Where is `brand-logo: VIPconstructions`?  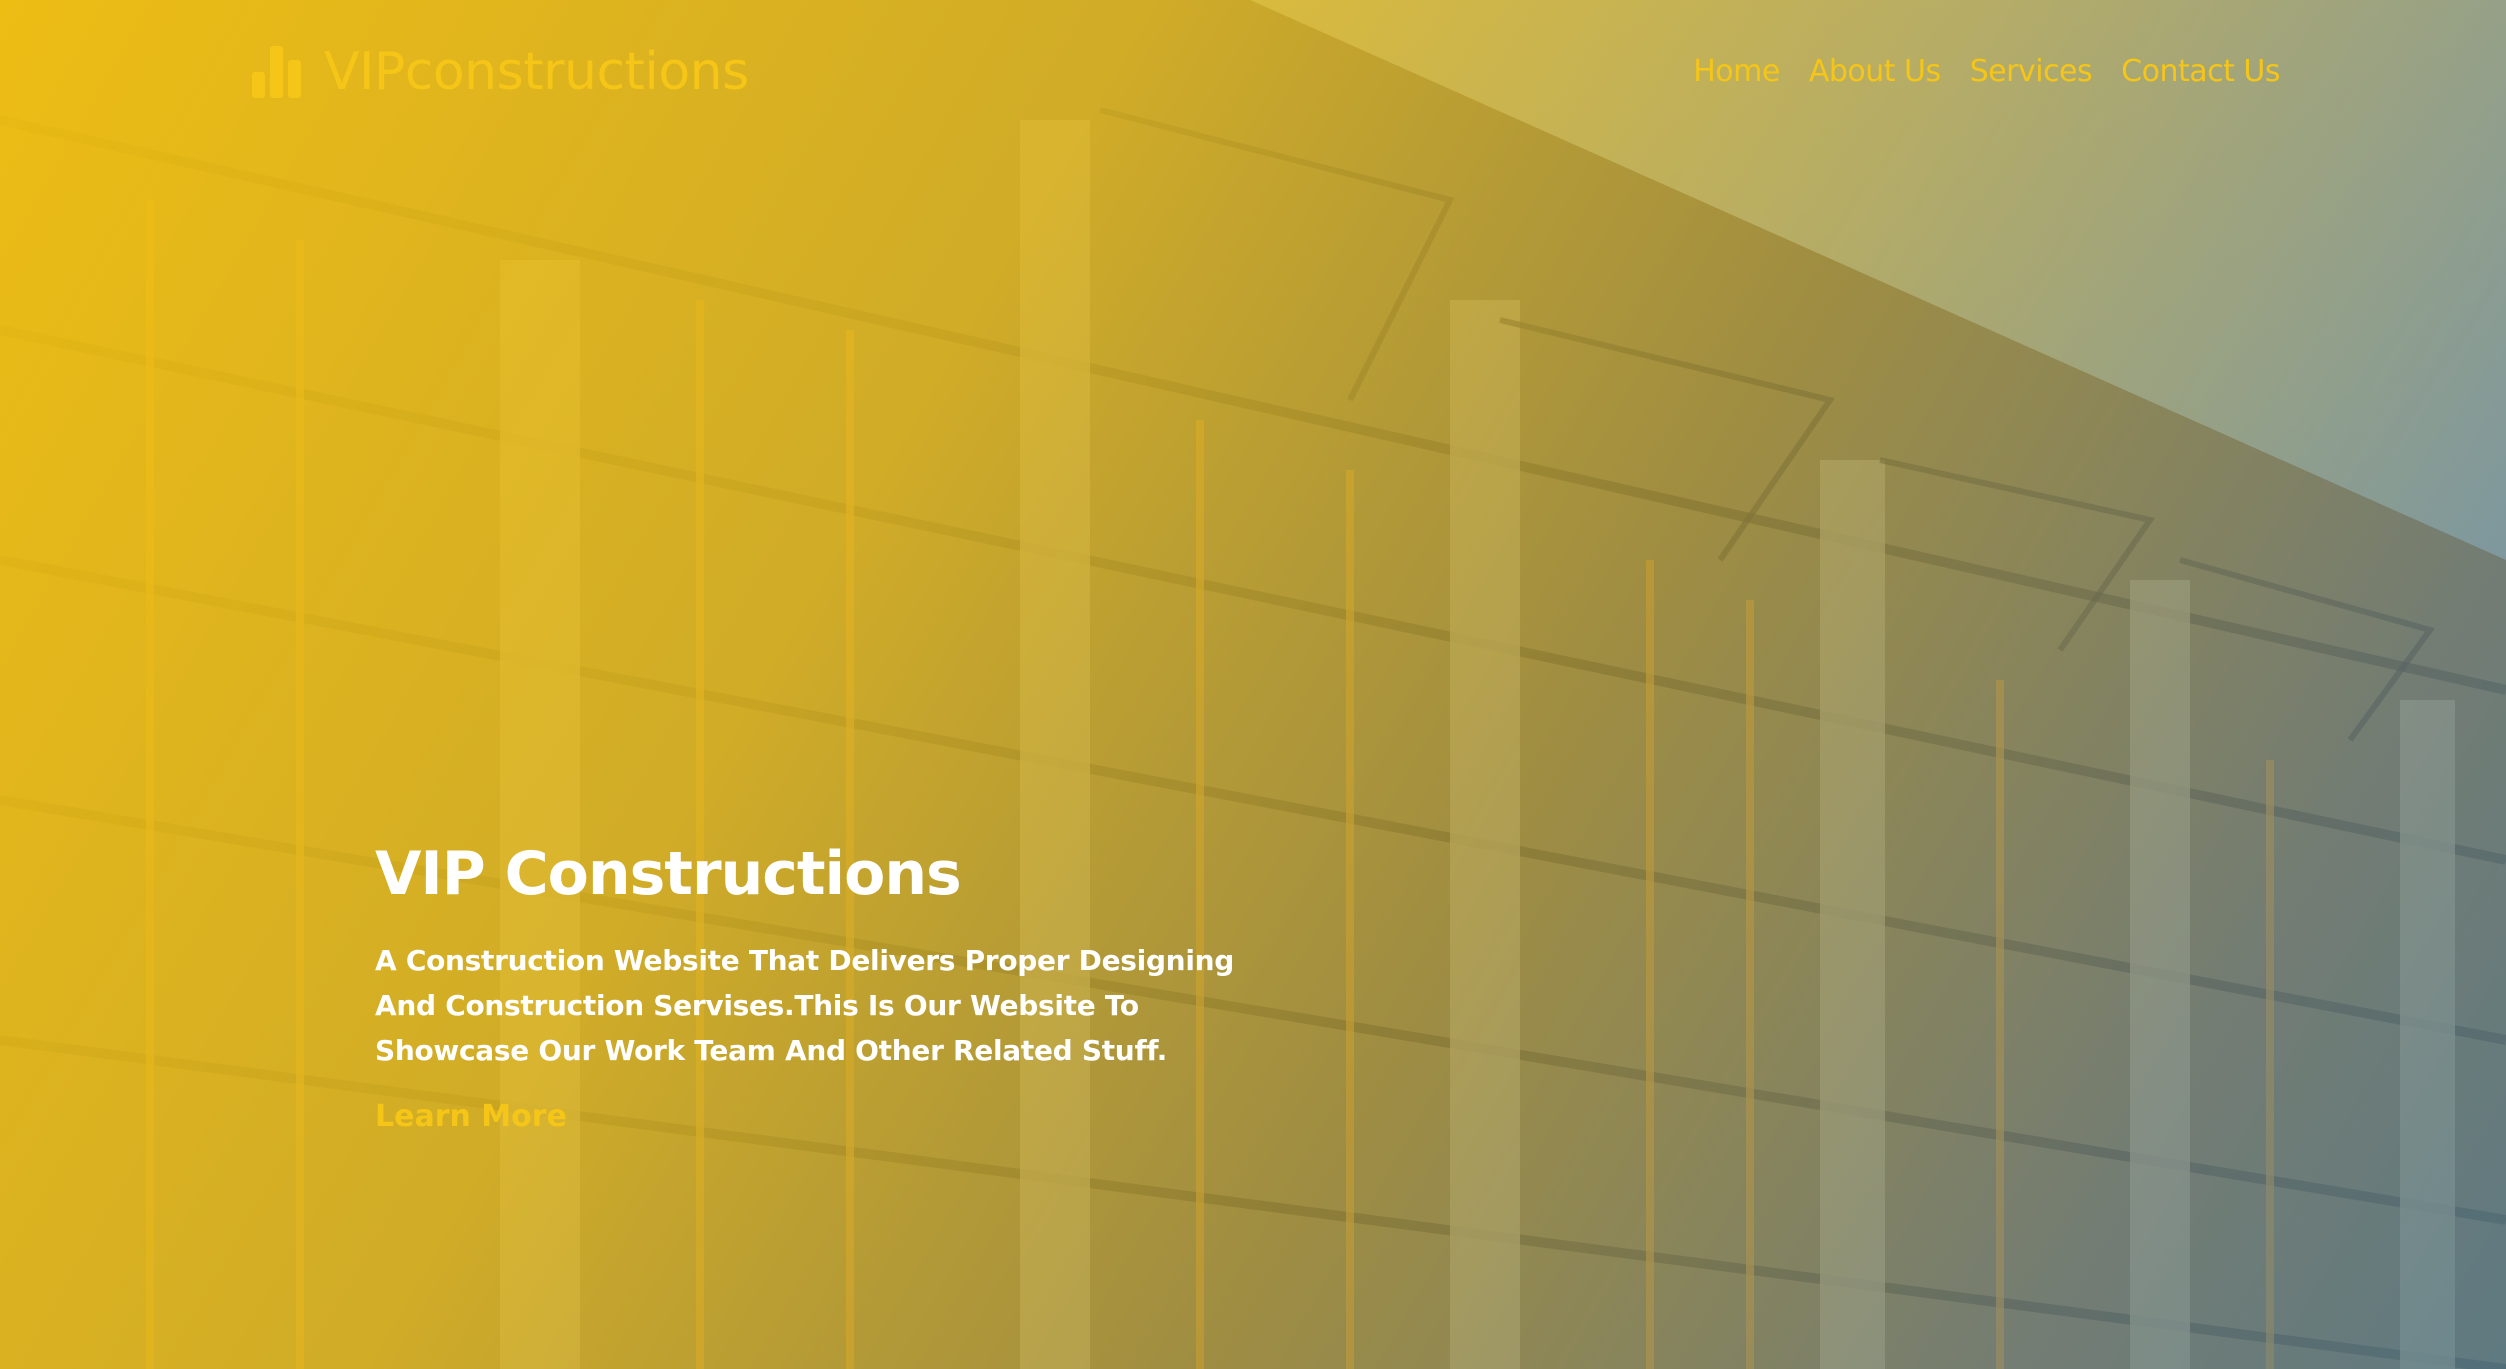
brand-logo: VIPconstructions is located at coordinates (500, 72).